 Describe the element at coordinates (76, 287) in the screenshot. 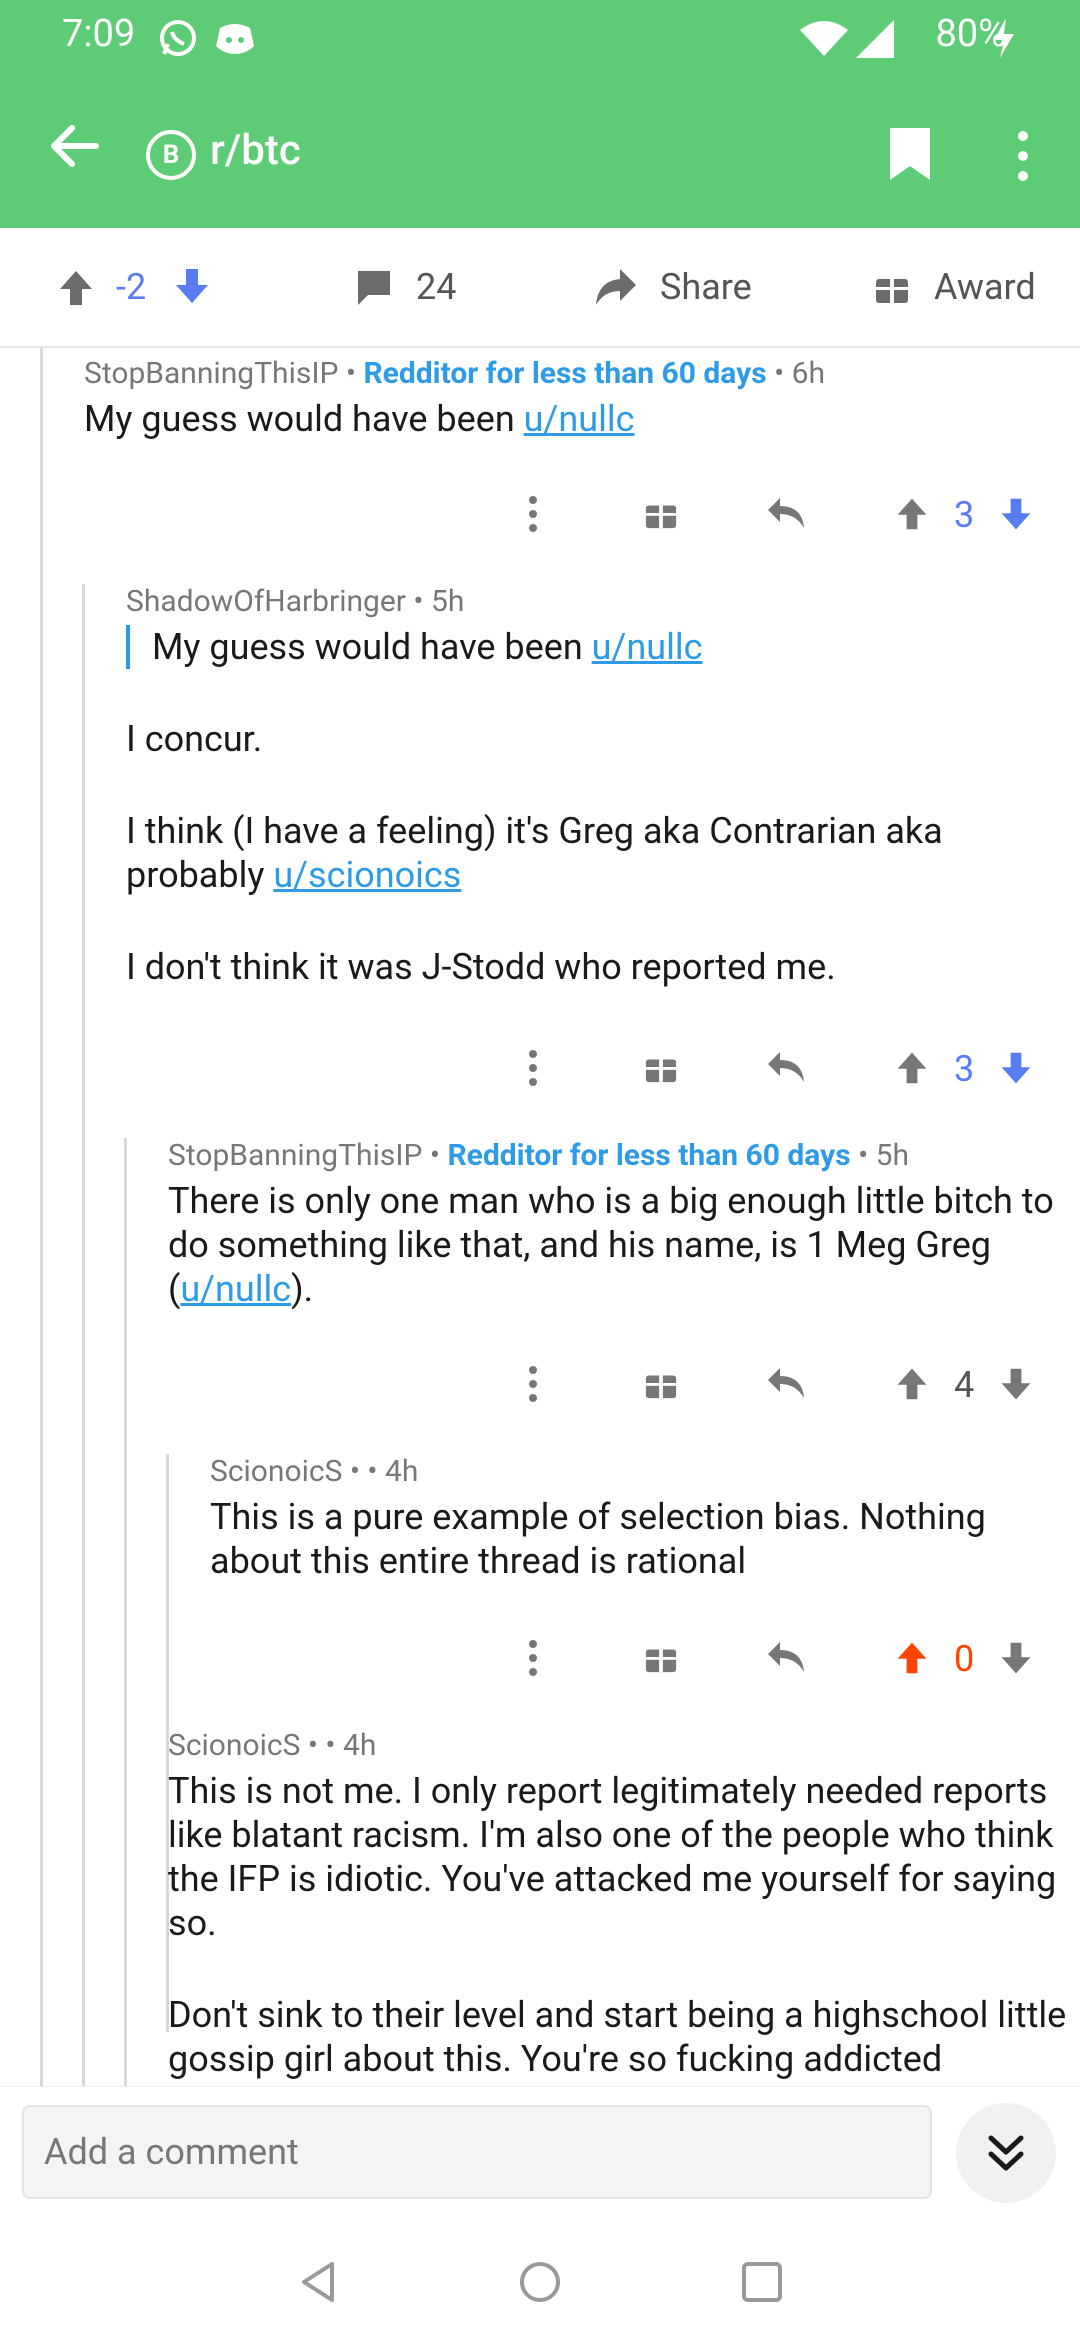

I see `post-upvote-icon` at that location.